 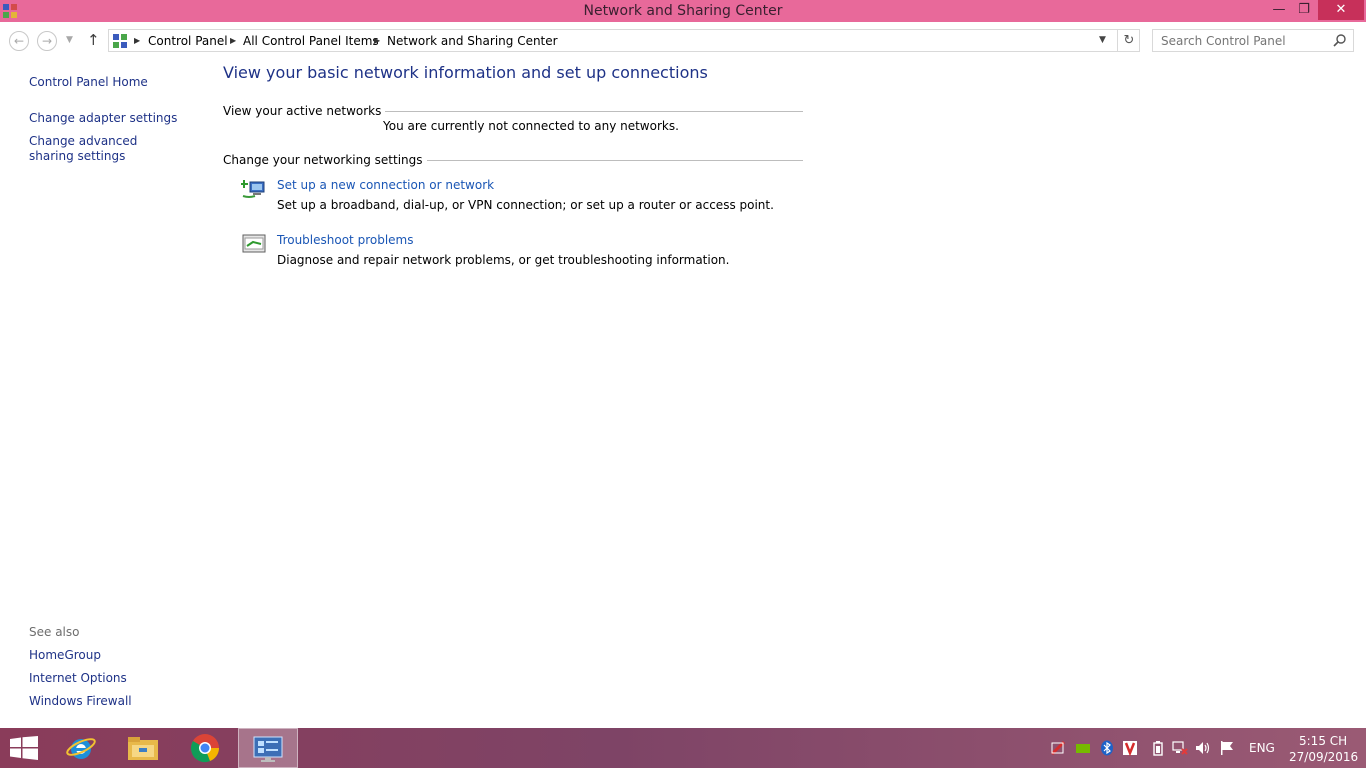 I want to click on close-icon: ✕, so click(x=1341, y=9).